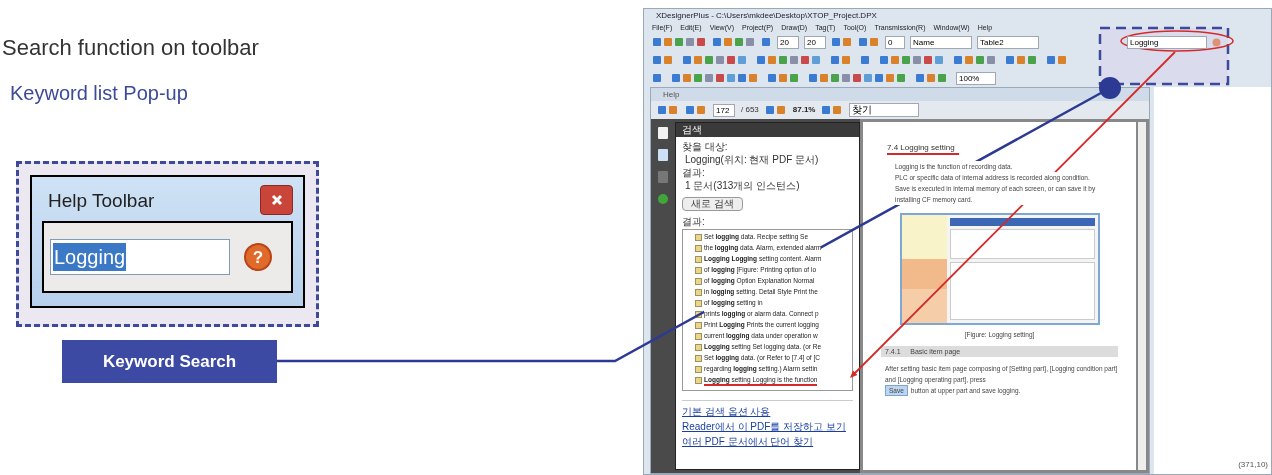  What do you see at coordinates (923, 148) in the screenshot?
I see `section-title: 7.4 Logging setting` at bounding box center [923, 148].